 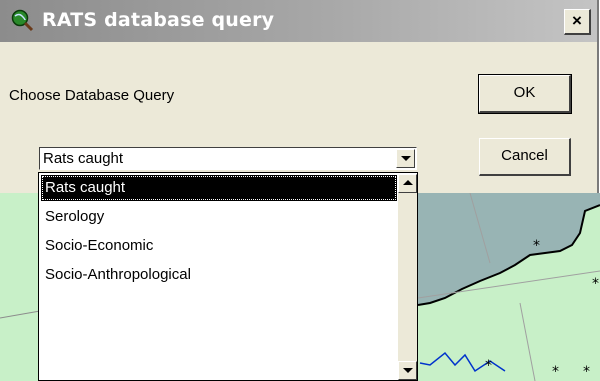 I want to click on title-bar: RATS database query ×, so click(x=298, y=21).